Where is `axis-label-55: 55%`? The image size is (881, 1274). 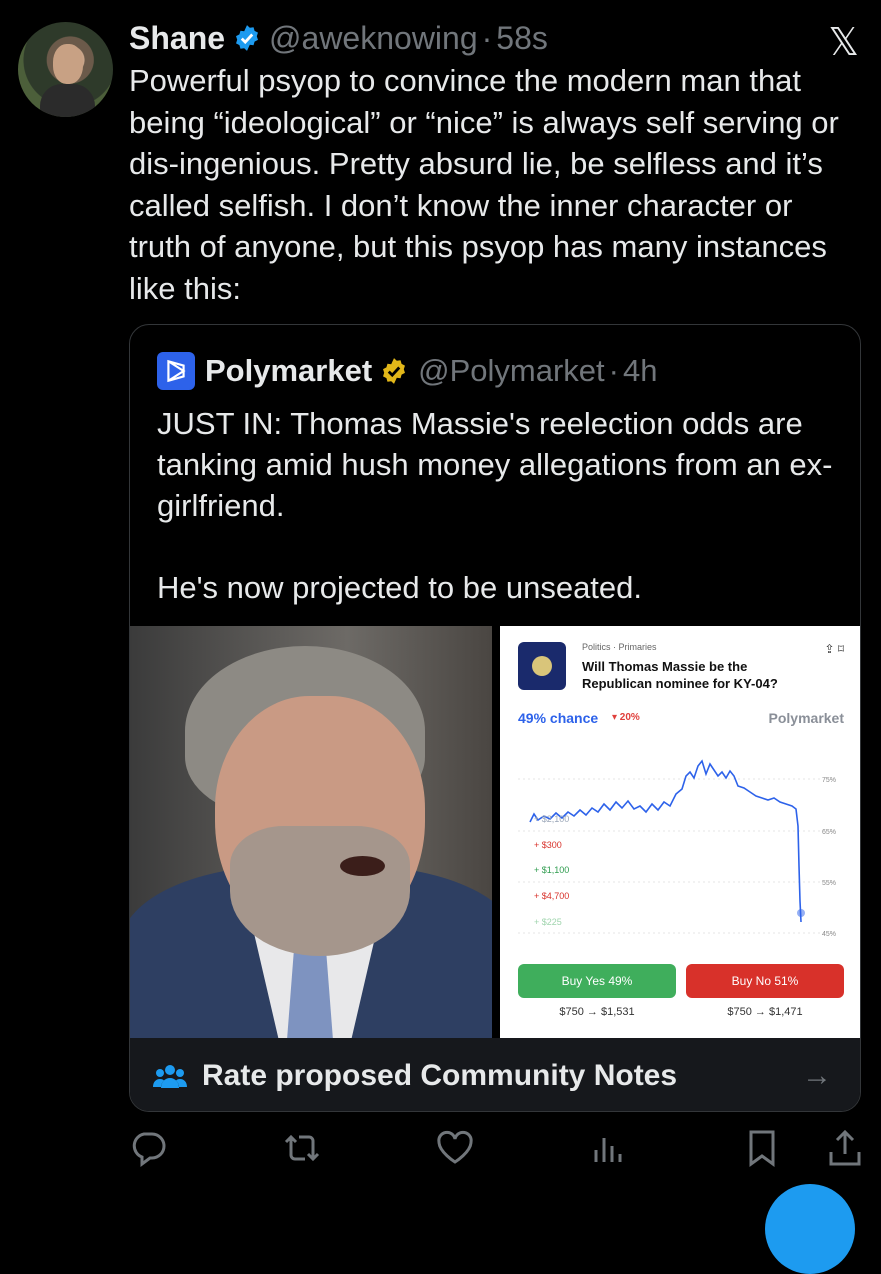
axis-label-55: 55% is located at coordinates (829, 883).